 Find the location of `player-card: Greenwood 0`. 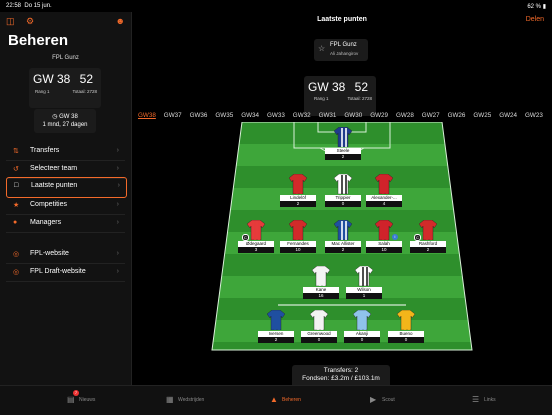

player-card: Greenwood 0 is located at coordinates (319, 330).